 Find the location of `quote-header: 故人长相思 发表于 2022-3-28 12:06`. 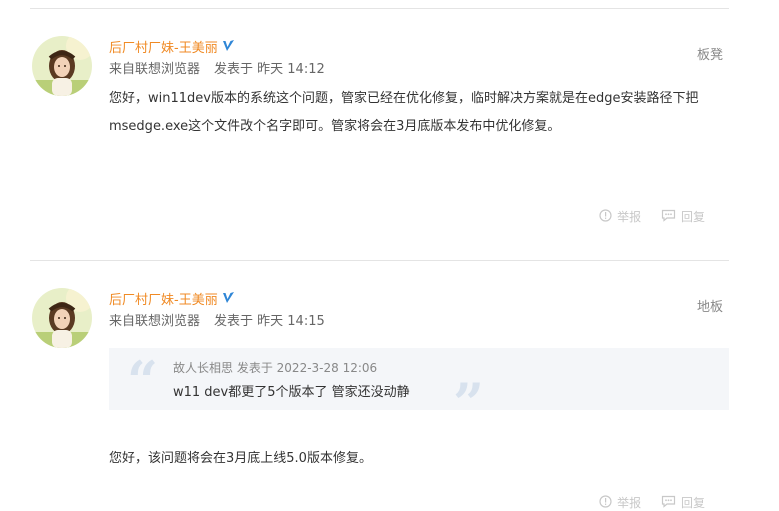

quote-header: 故人长相思 发表于 2022-3-28 12:06 is located at coordinates (275, 367).